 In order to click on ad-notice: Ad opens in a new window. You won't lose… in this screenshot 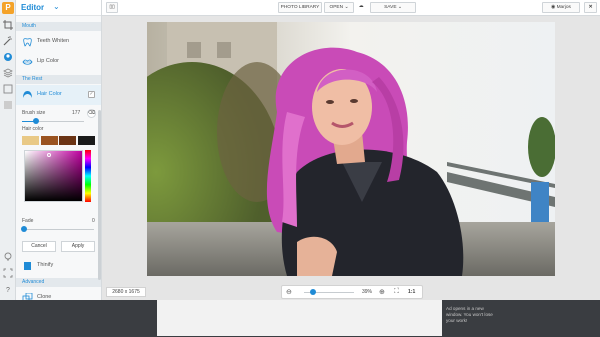, I will do `click(469, 314)`.